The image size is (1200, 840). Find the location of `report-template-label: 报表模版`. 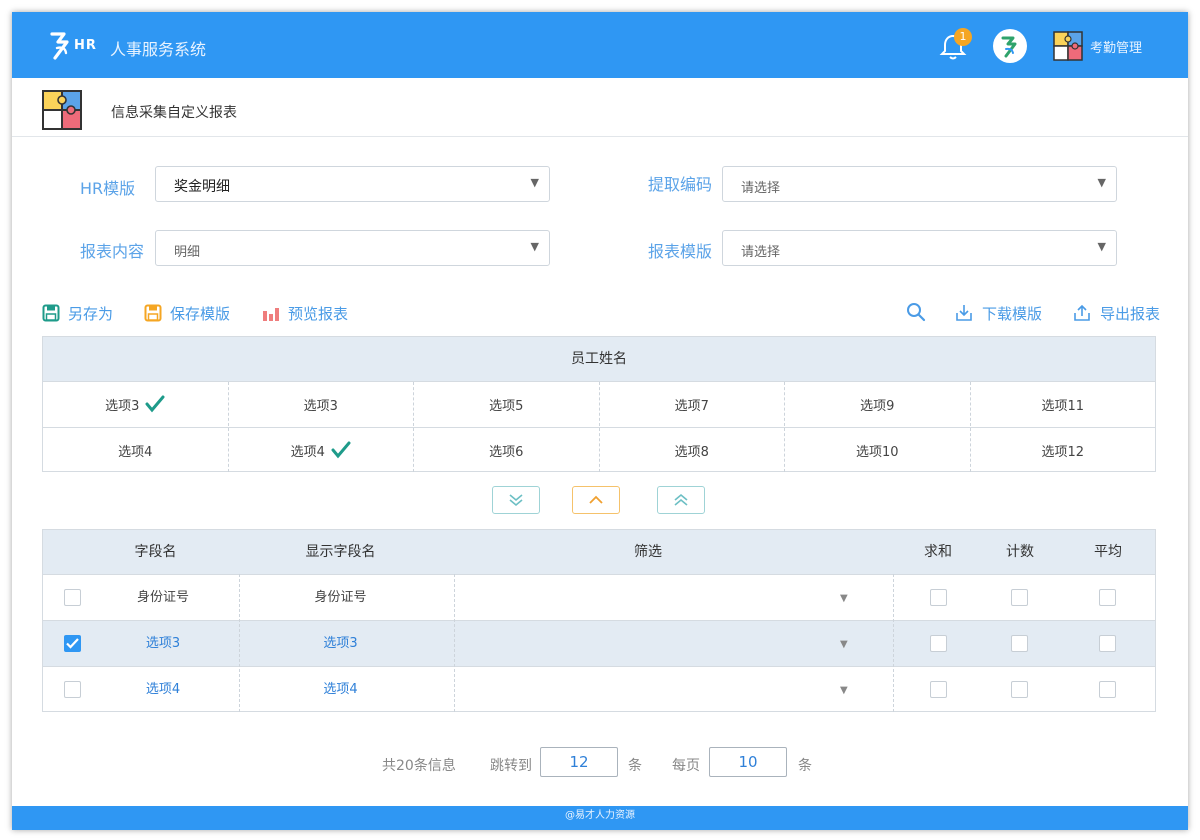

report-template-label: 报表模版 is located at coordinates (680, 251).